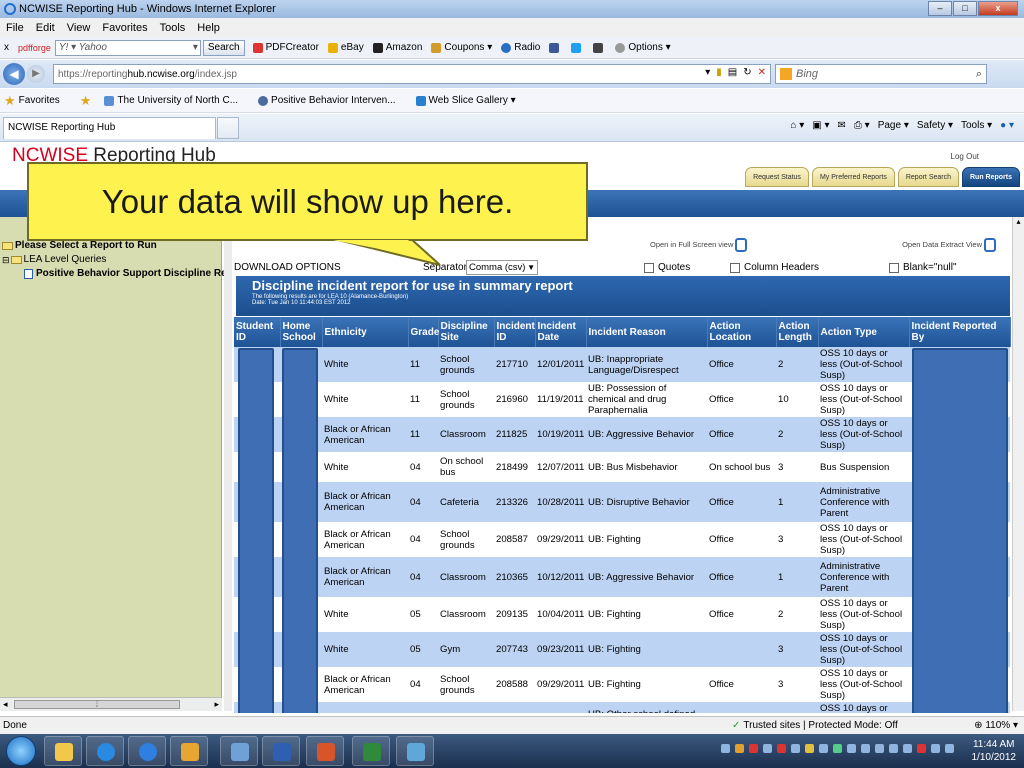  What do you see at coordinates (97, 704) in the screenshot?
I see `scrollbar-thumb: ⦙` at bounding box center [97, 704].